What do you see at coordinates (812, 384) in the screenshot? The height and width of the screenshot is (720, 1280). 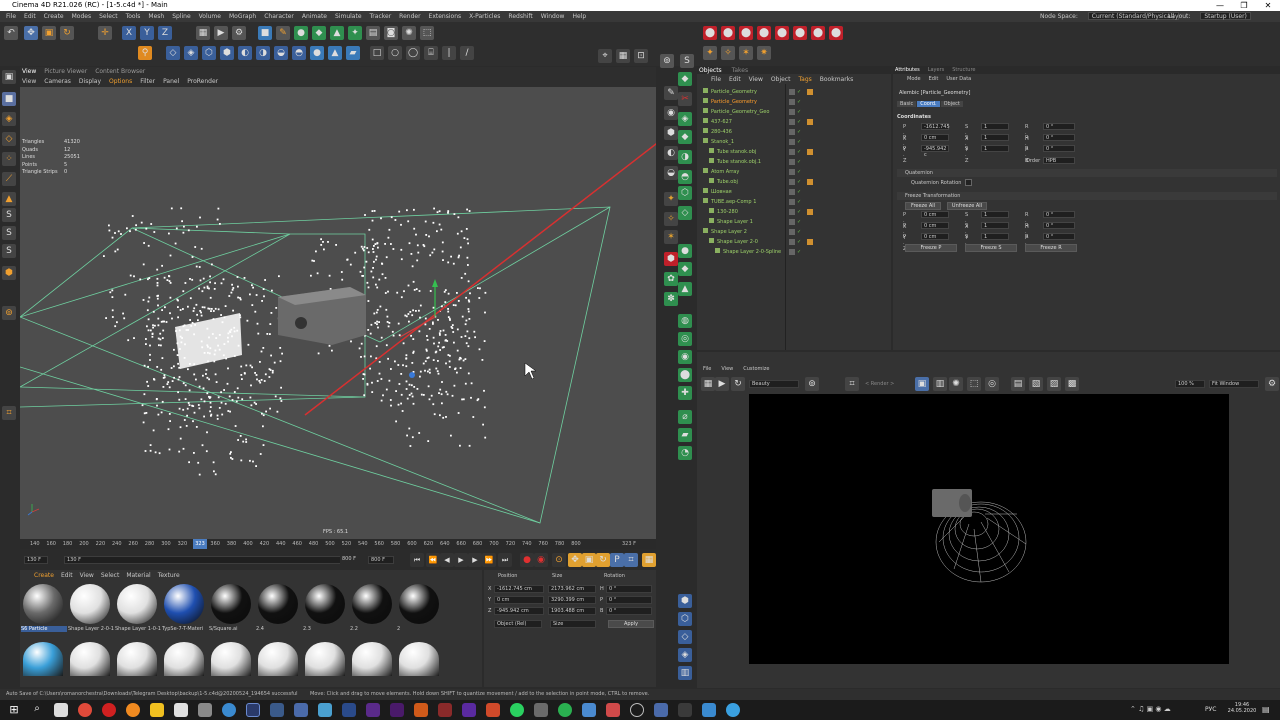 I see `pv-channel-icon: ⊚` at bounding box center [812, 384].